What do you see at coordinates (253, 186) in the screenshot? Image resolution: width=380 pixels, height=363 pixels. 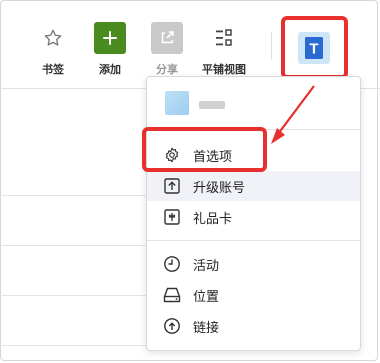 I see `menu-item-upgrade-account: 升级账号` at bounding box center [253, 186].